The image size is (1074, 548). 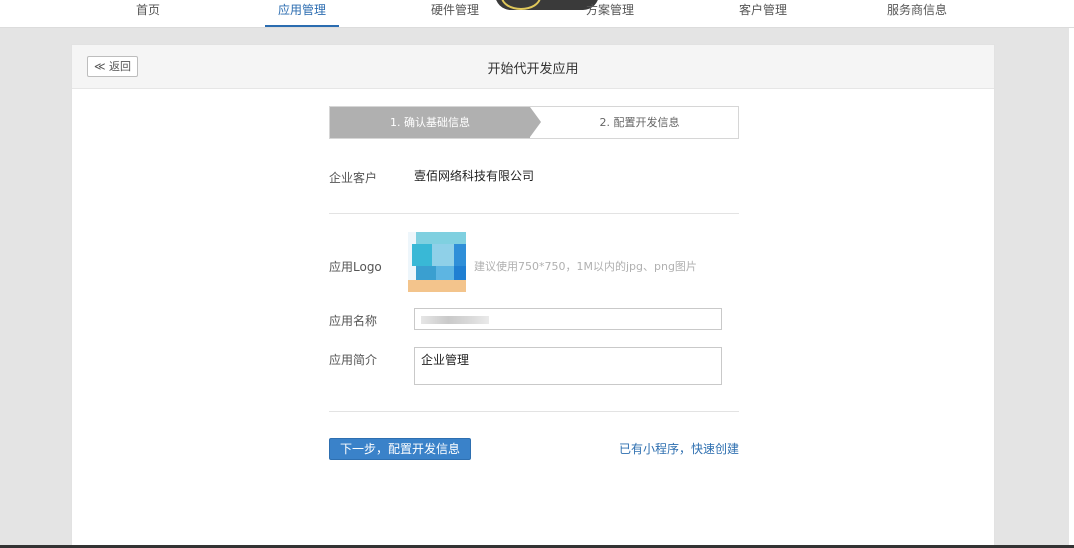 I want to click on logo-hint: 建议使用750*750，1M以内的jpg、png图片, so click(x=585, y=266).